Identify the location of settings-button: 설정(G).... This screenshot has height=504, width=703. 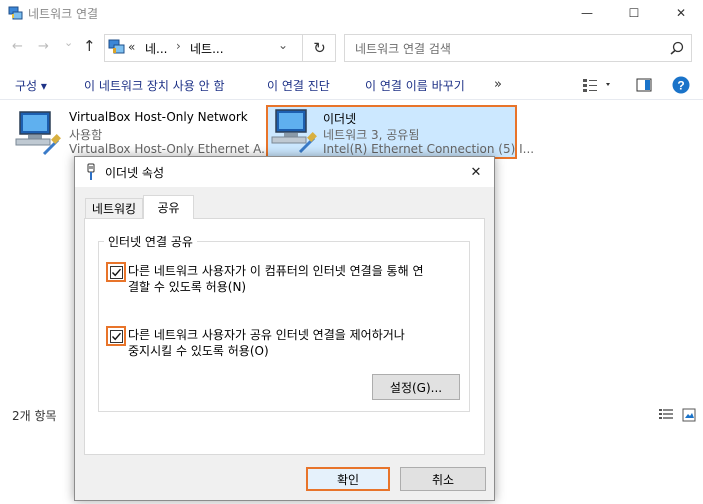
(416, 387).